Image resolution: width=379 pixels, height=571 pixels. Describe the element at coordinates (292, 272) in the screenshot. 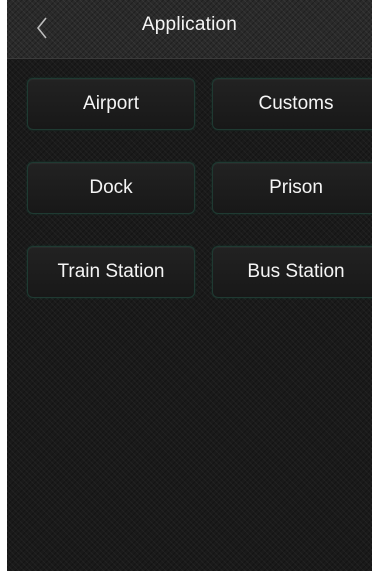

I see `bus-station-button: Bus Station` at that location.